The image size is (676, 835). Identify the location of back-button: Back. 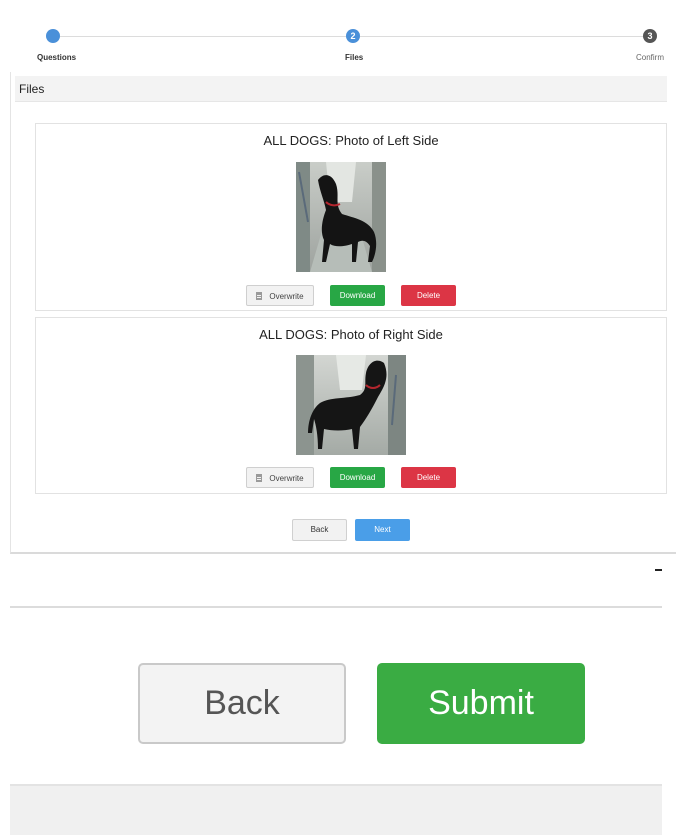
(319, 530).